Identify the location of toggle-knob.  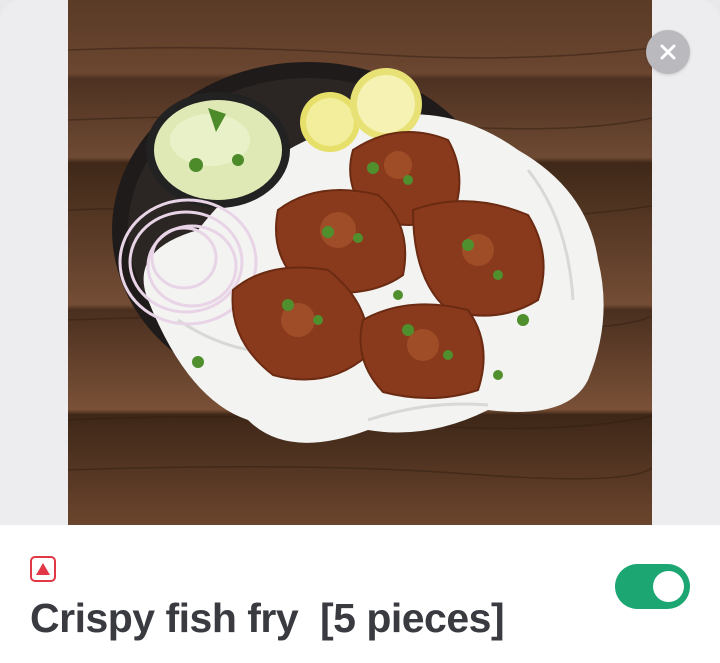
(668, 586).